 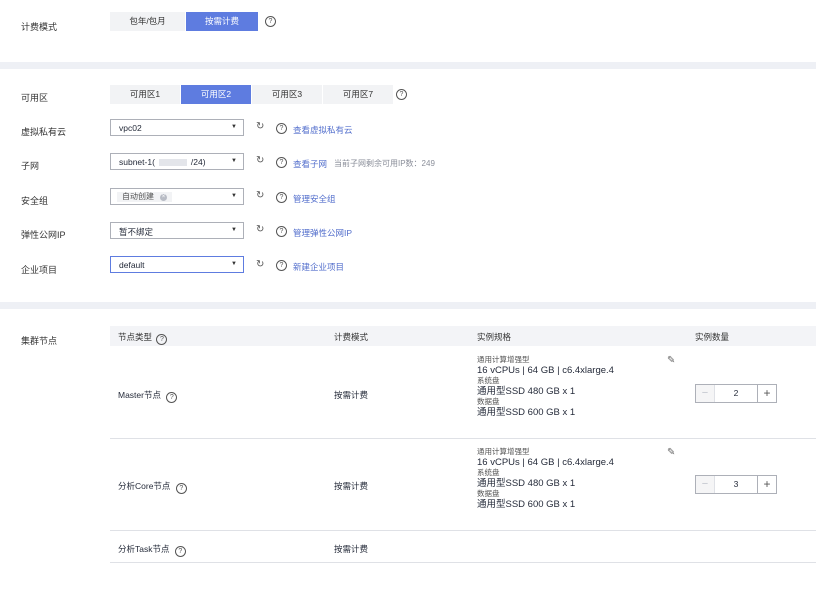 What do you see at coordinates (488, 472) in the screenshot?
I see `core-sys-disk-label: 系统盘` at bounding box center [488, 472].